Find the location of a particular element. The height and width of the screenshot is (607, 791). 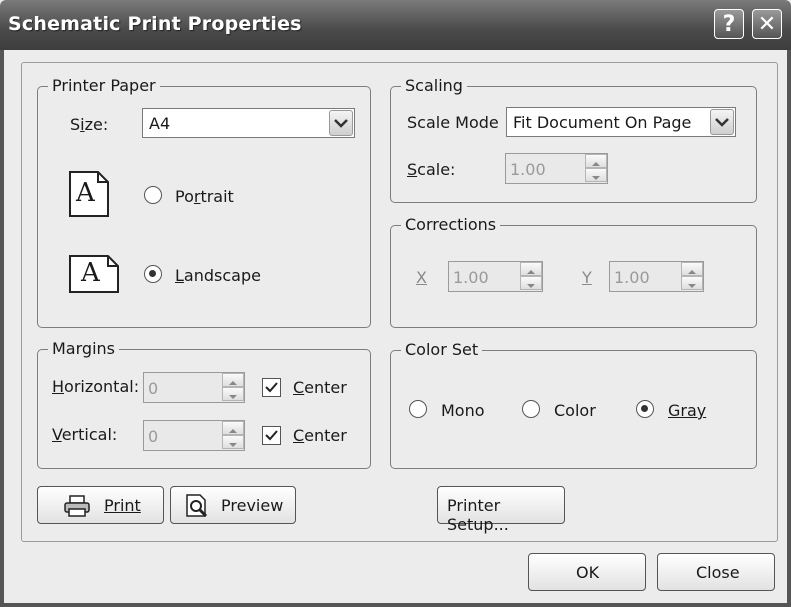

vertical-center-label: Center is located at coordinates (320, 435).